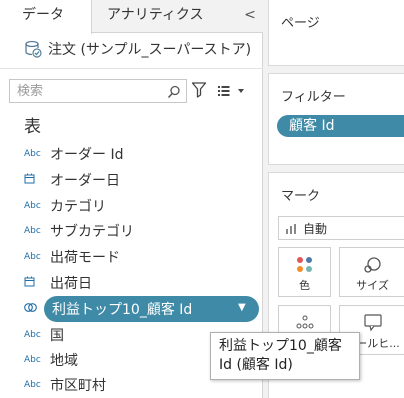 The height and width of the screenshot is (398, 404). I want to click on section-title-tables: 表, so click(32, 127).